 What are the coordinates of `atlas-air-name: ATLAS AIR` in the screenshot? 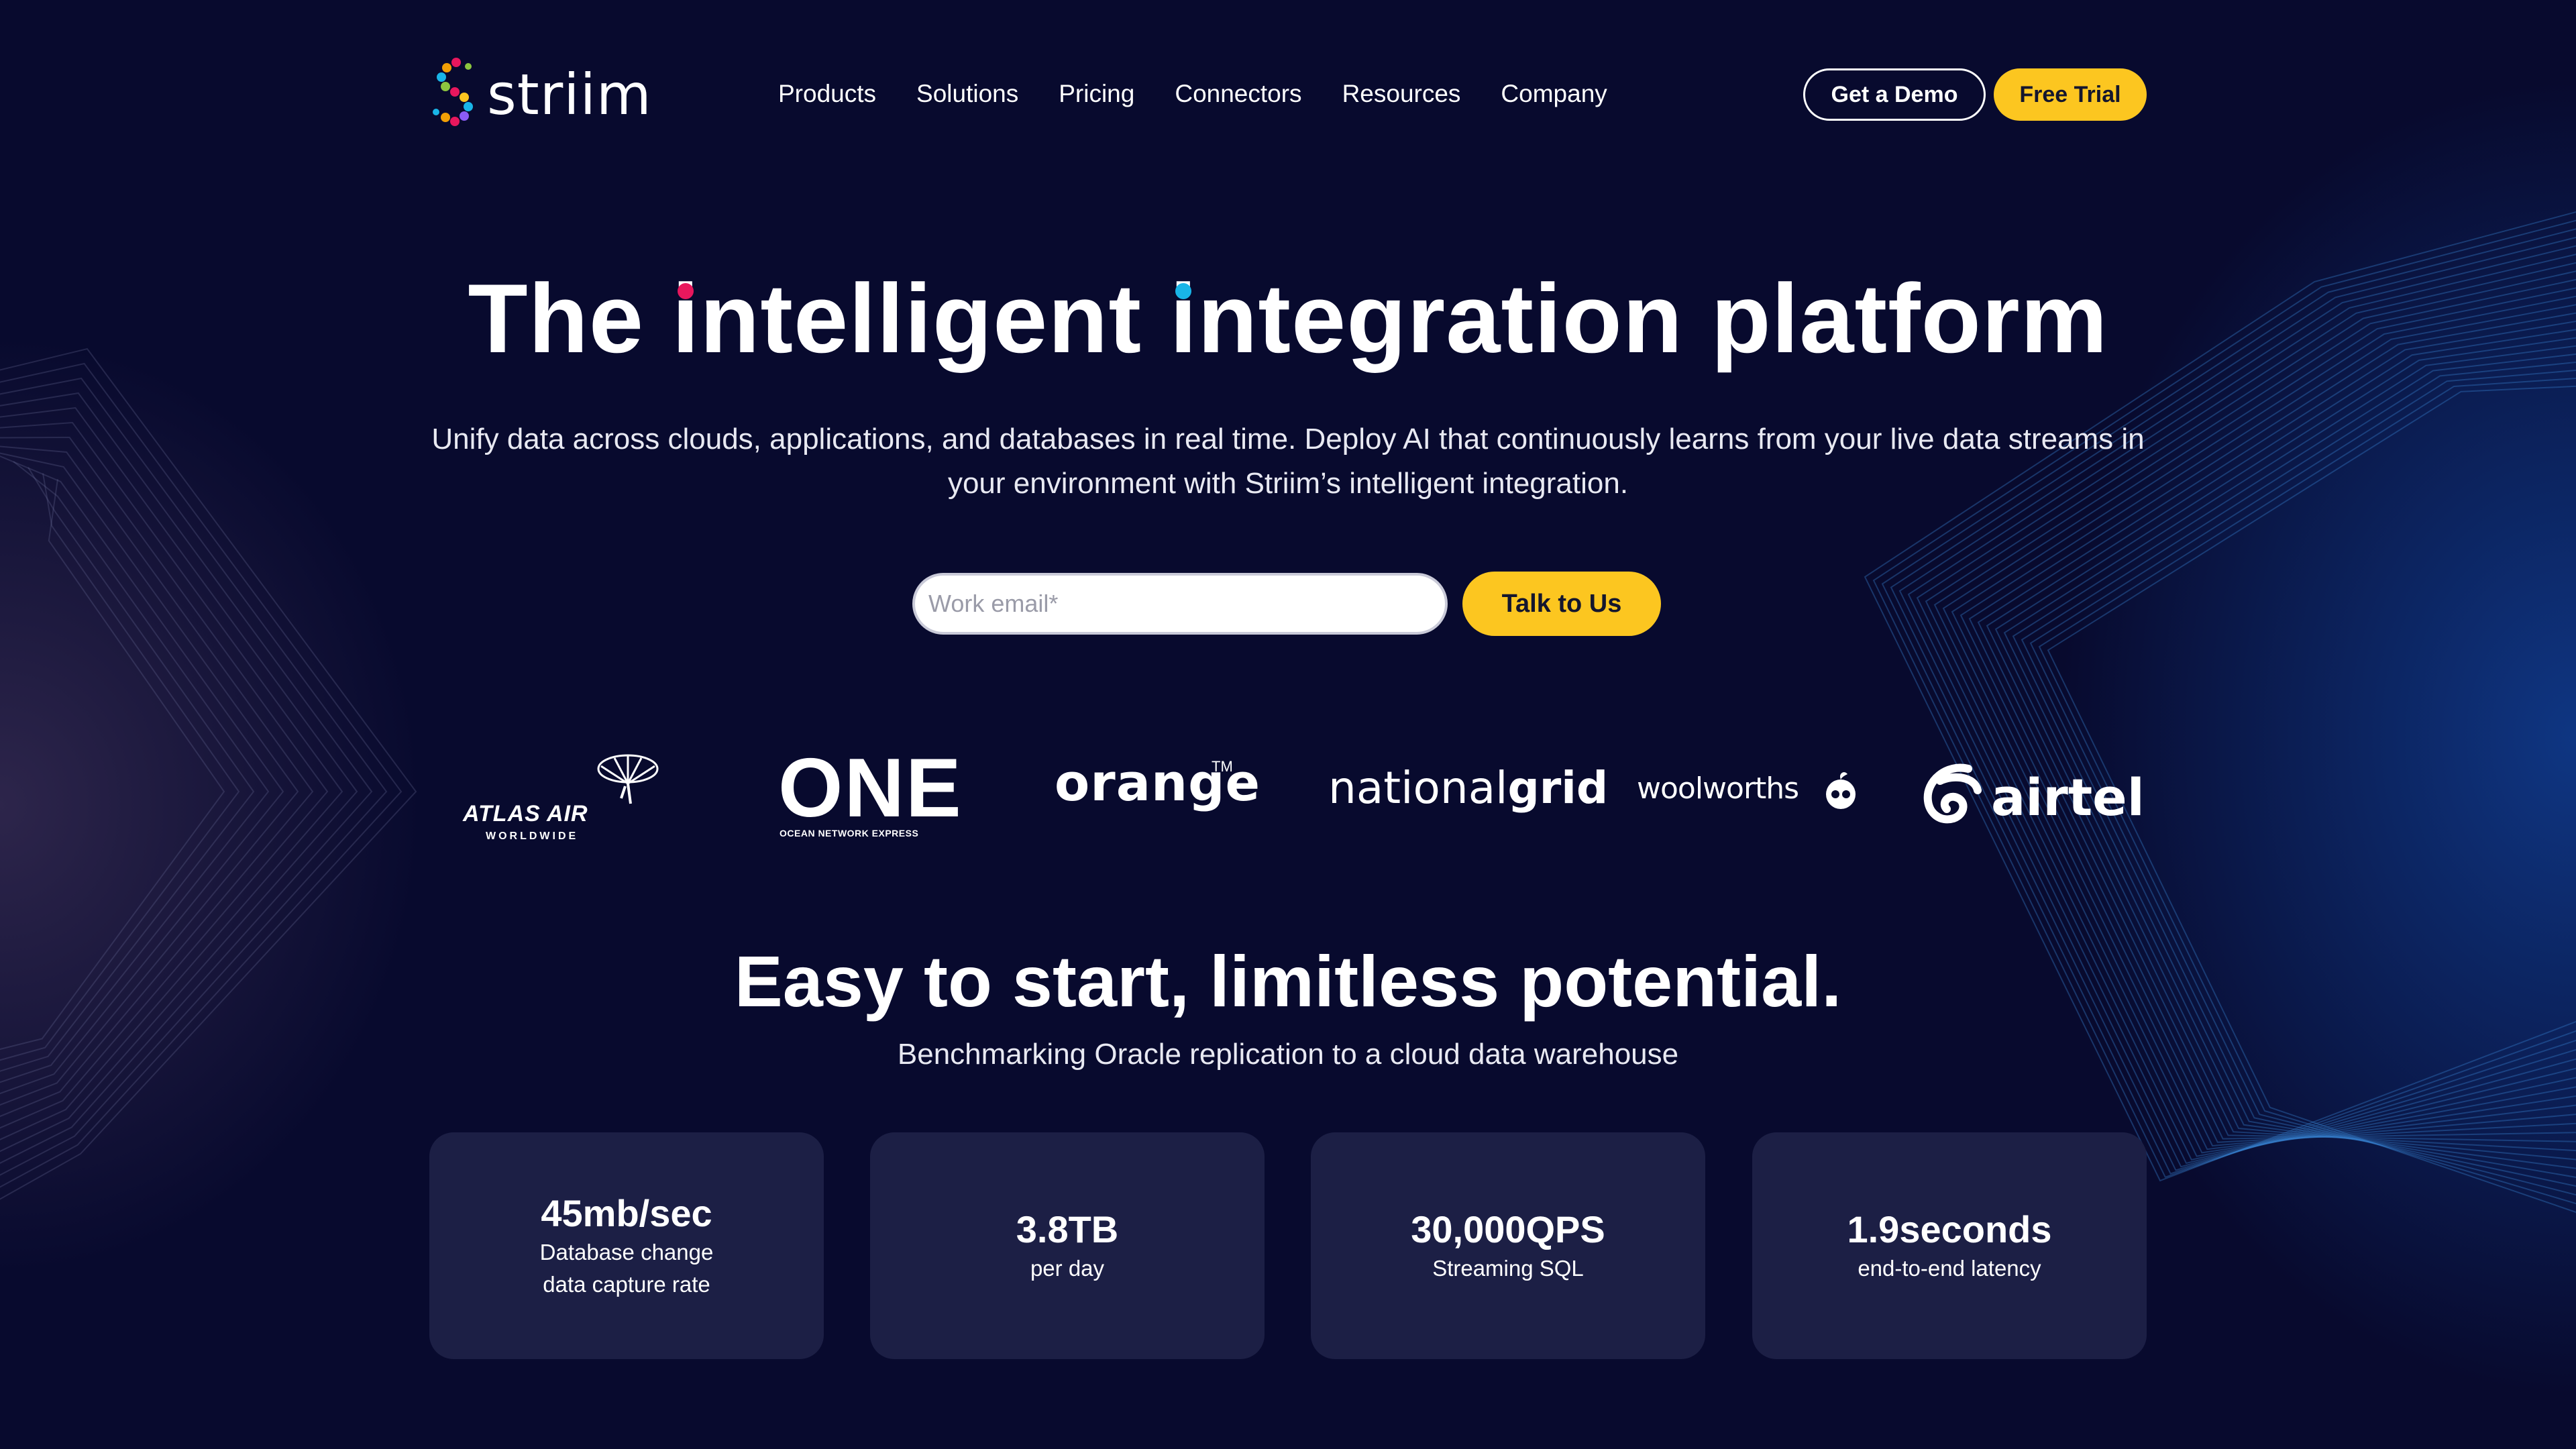 It's located at (525, 813).